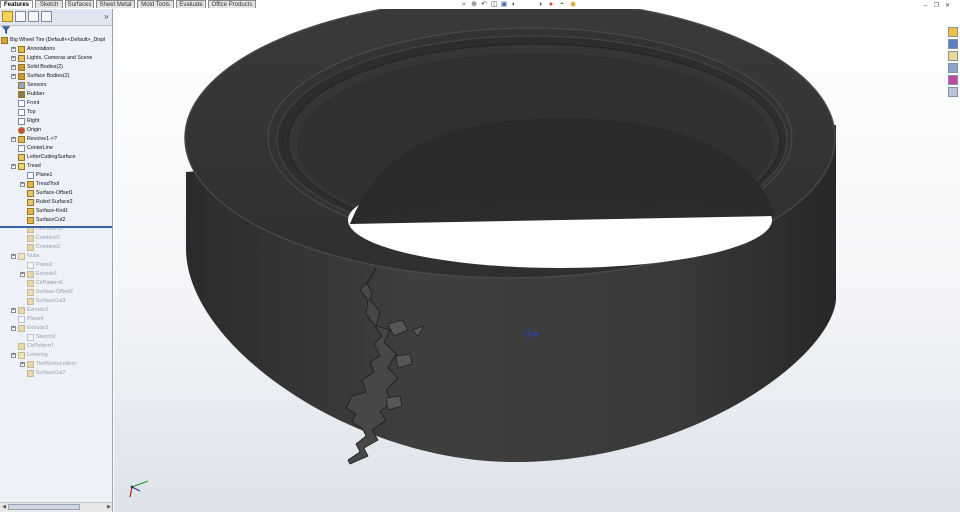 This screenshot has height=512, width=960. Describe the element at coordinates (49, 4) in the screenshot. I see `tab-sketch: Sketch` at that location.